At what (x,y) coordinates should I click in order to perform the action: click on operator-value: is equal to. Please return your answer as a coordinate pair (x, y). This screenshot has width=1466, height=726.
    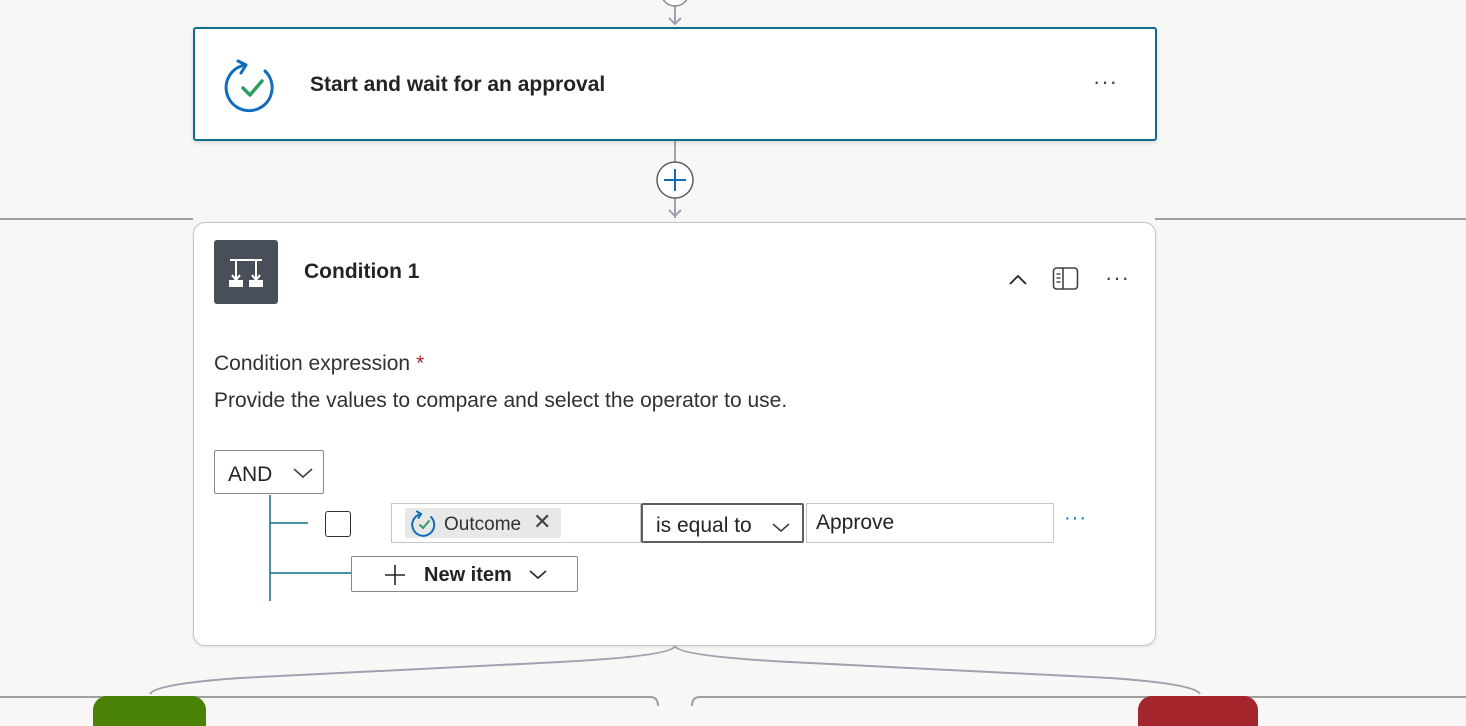
    Looking at the image, I should click on (704, 525).